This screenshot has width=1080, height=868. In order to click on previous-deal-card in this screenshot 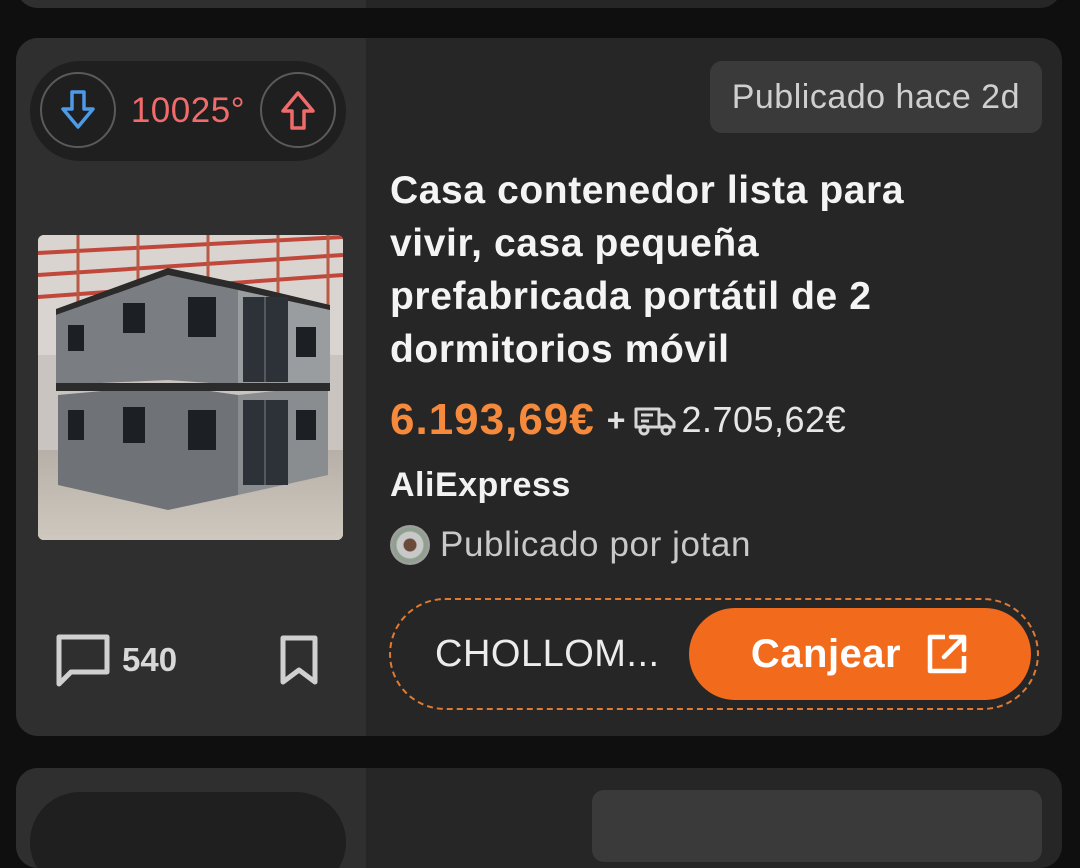, I will do `click(539, 4)`.